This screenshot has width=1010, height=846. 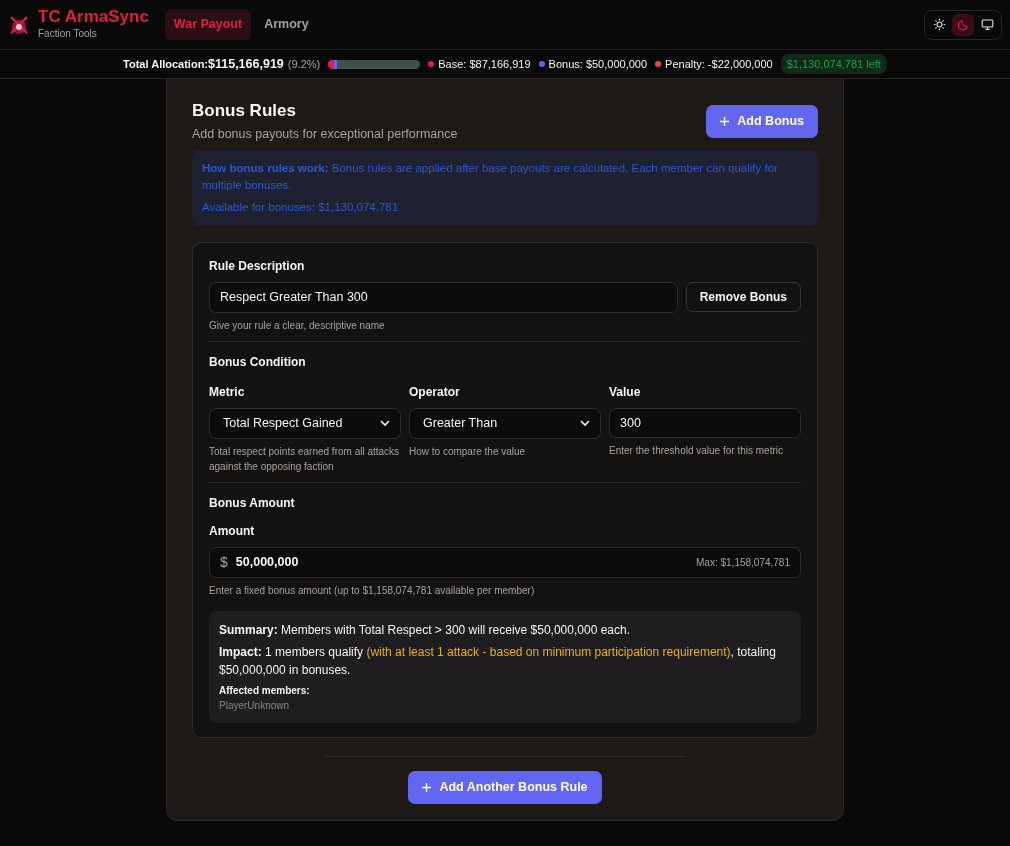 I want to click on section-subtitle: Add bonus payouts for exceptional performance, so click(x=325, y=135).